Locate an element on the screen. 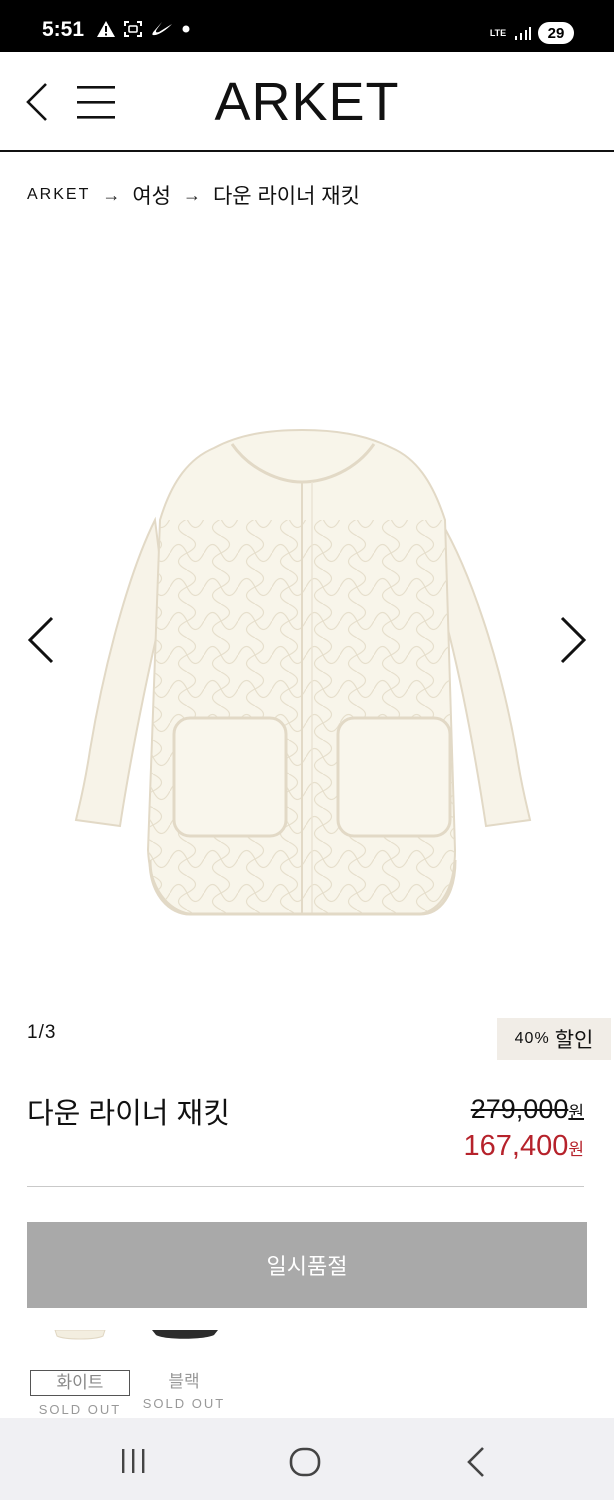 The image size is (614, 1500). discount-badge: 40% 할인 is located at coordinates (554, 1039).